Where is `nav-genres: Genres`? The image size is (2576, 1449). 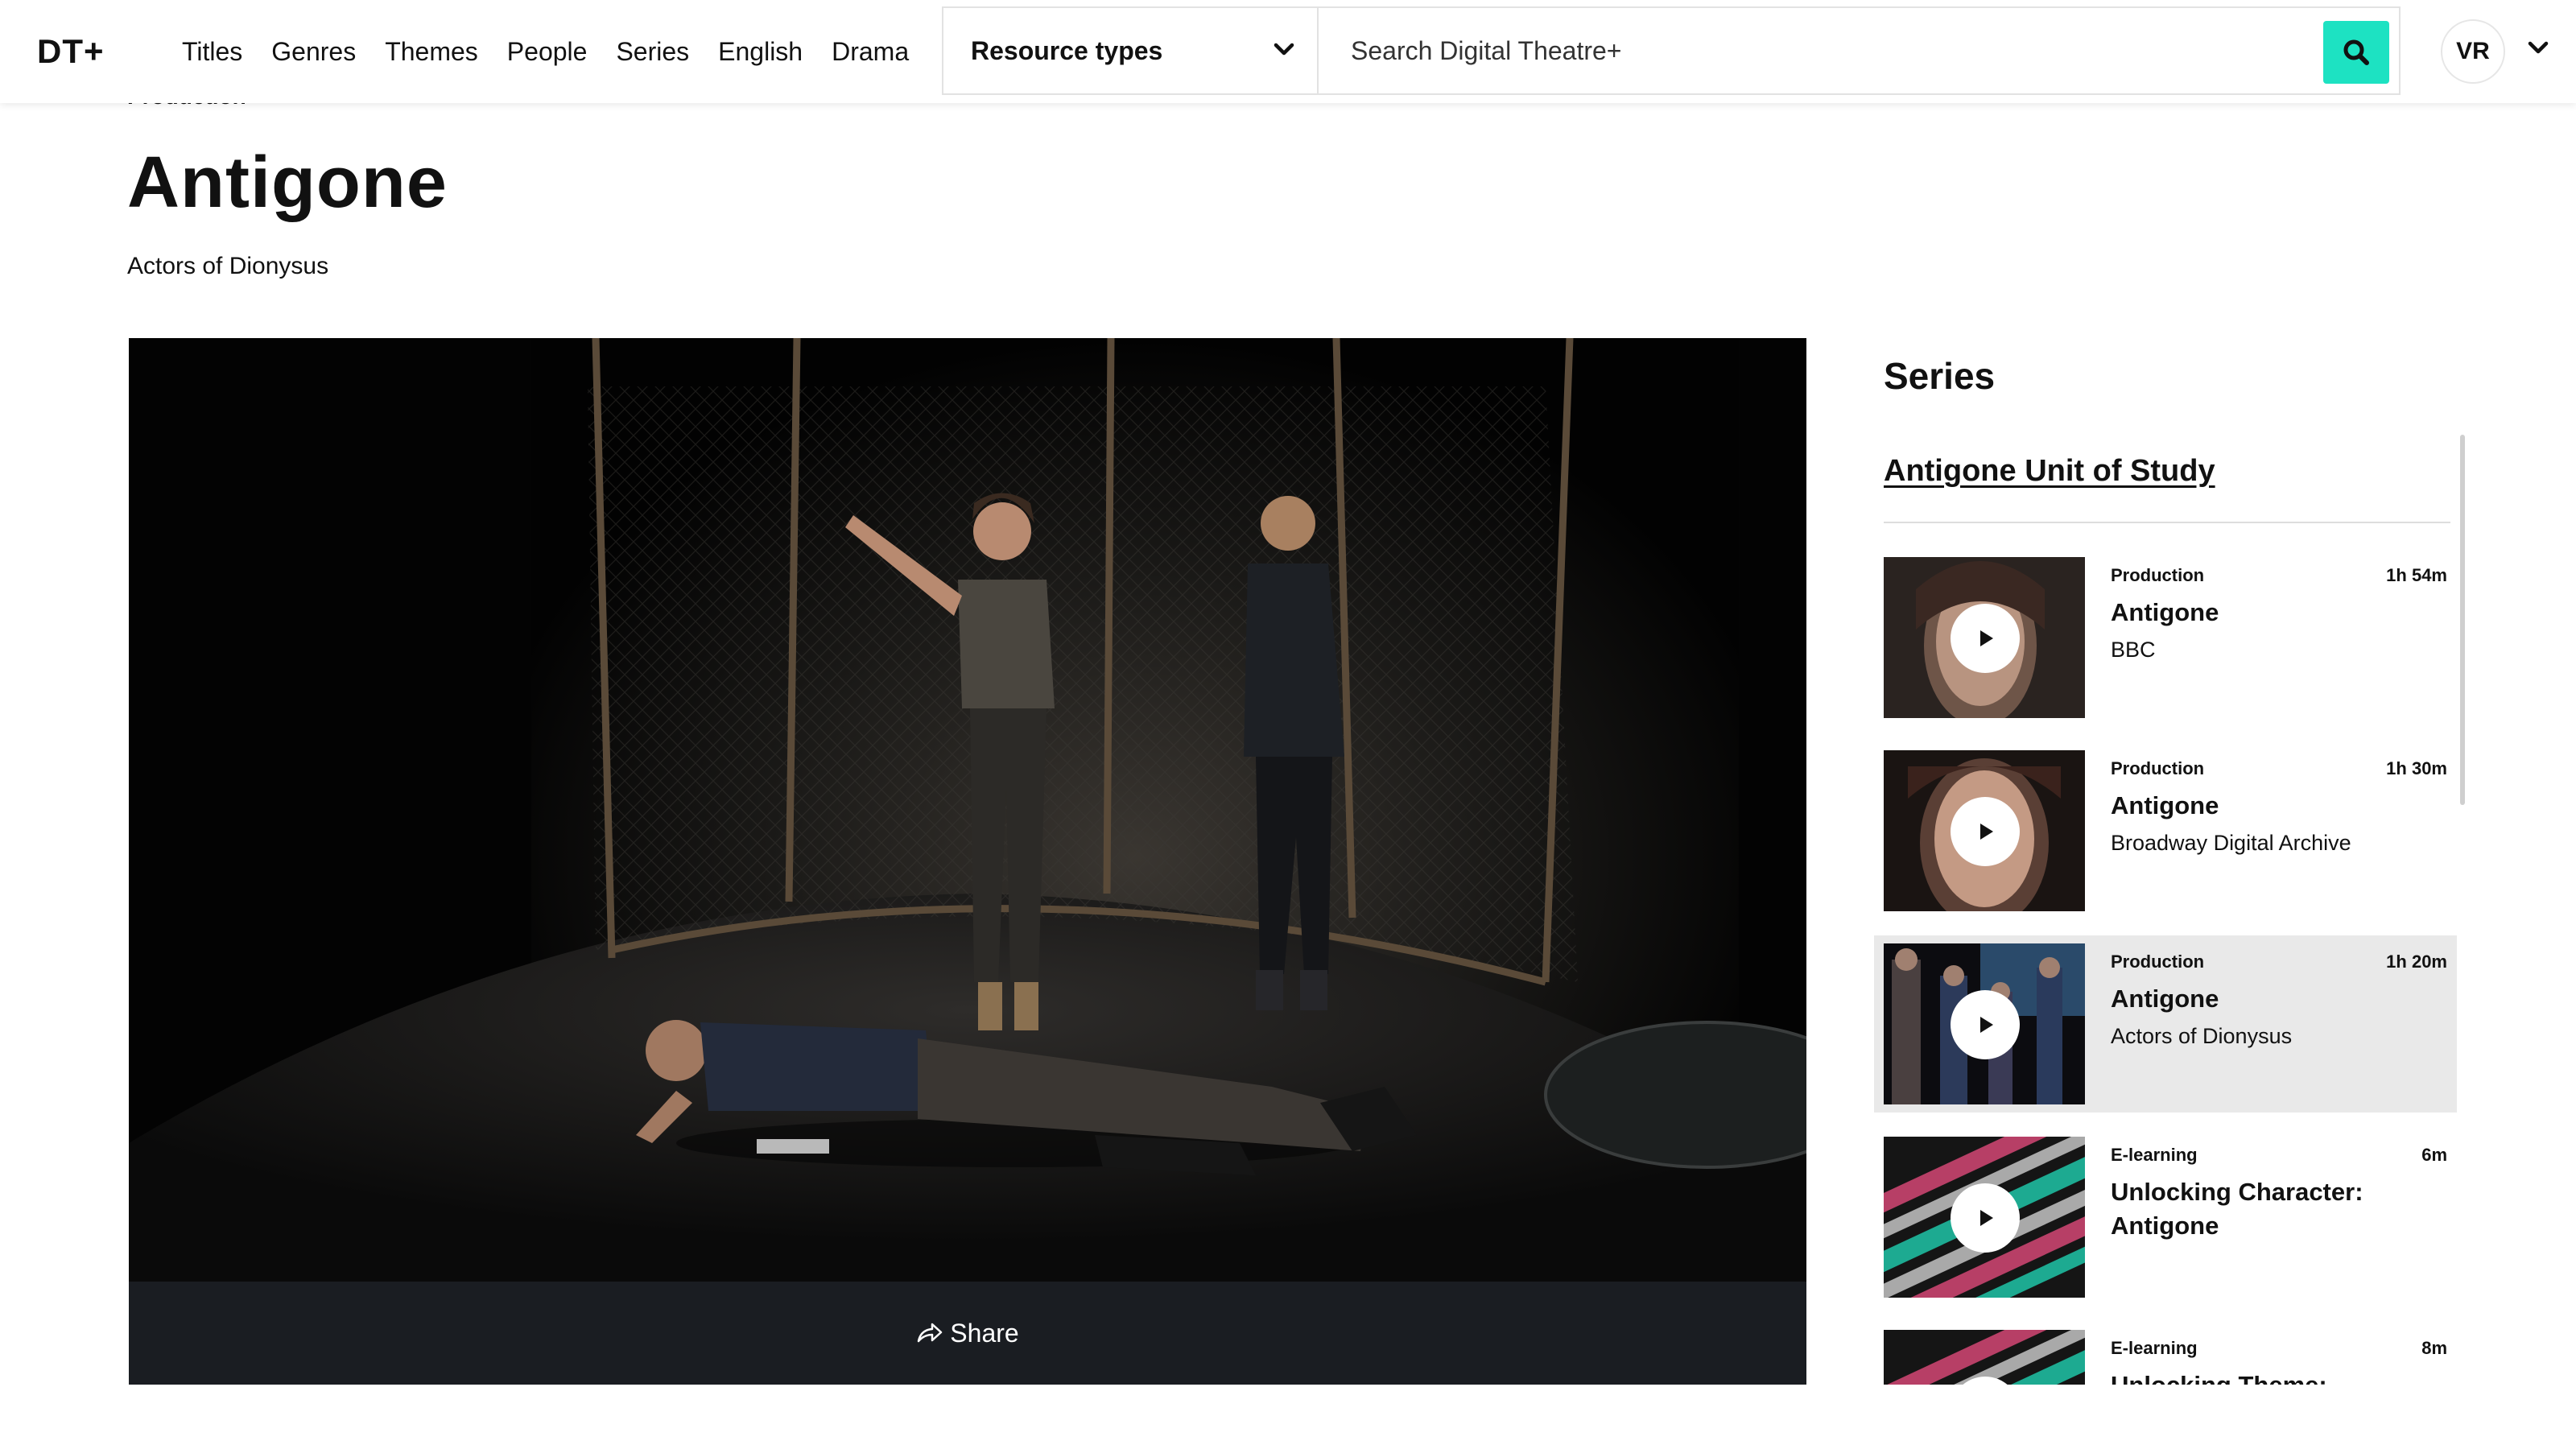 nav-genres: Genres is located at coordinates (313, 51).